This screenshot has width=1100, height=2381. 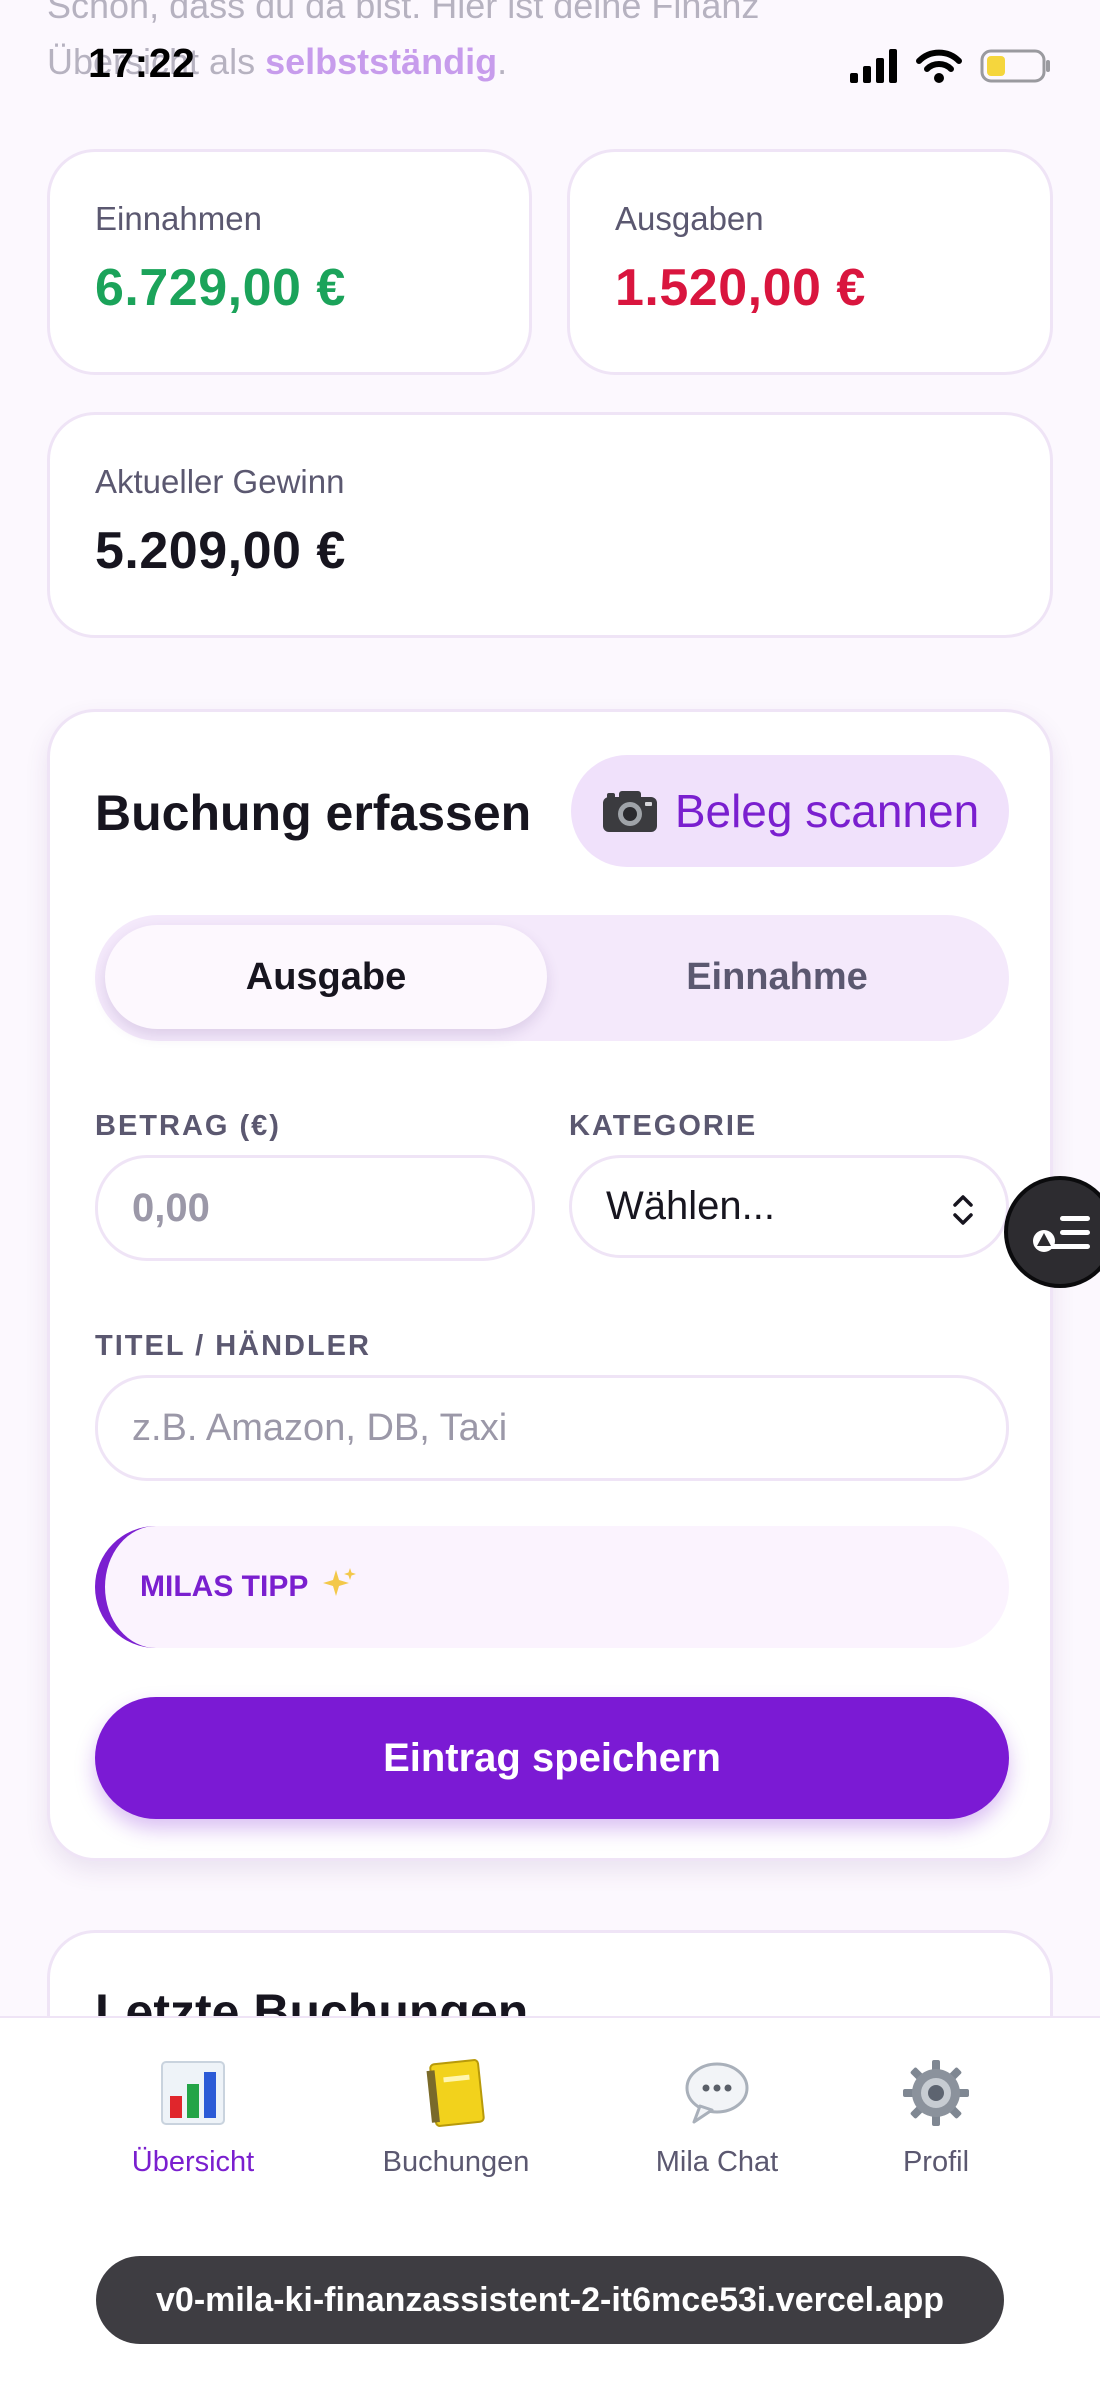 I want to click on segment-ausgabe: Ausgabe, so click(x=326, y=977).